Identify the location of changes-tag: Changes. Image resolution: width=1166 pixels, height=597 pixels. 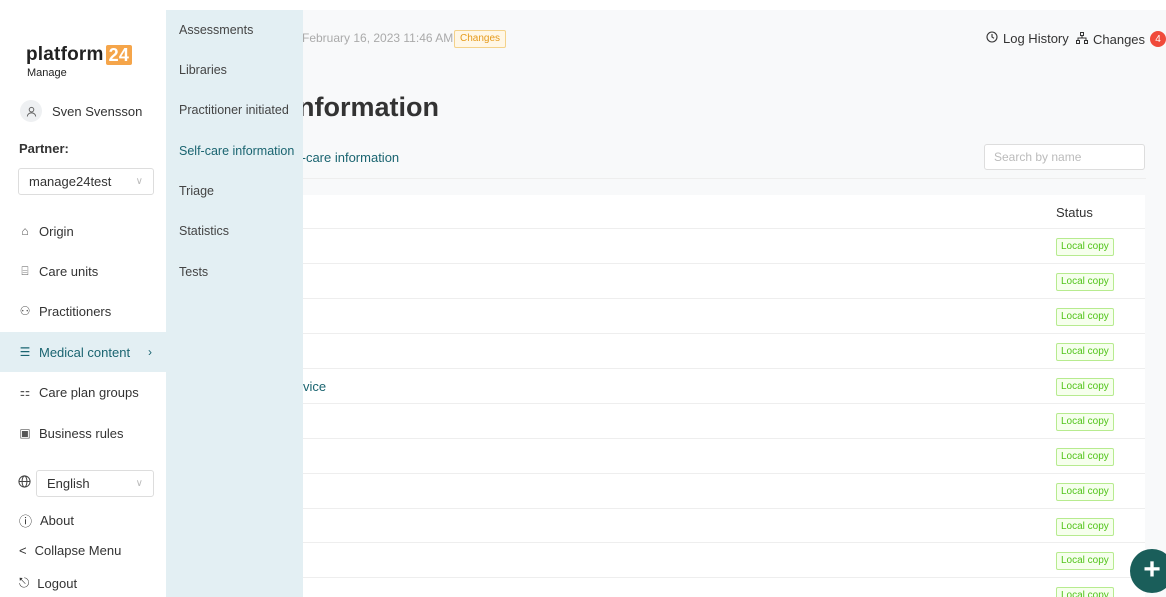
(480, 39).